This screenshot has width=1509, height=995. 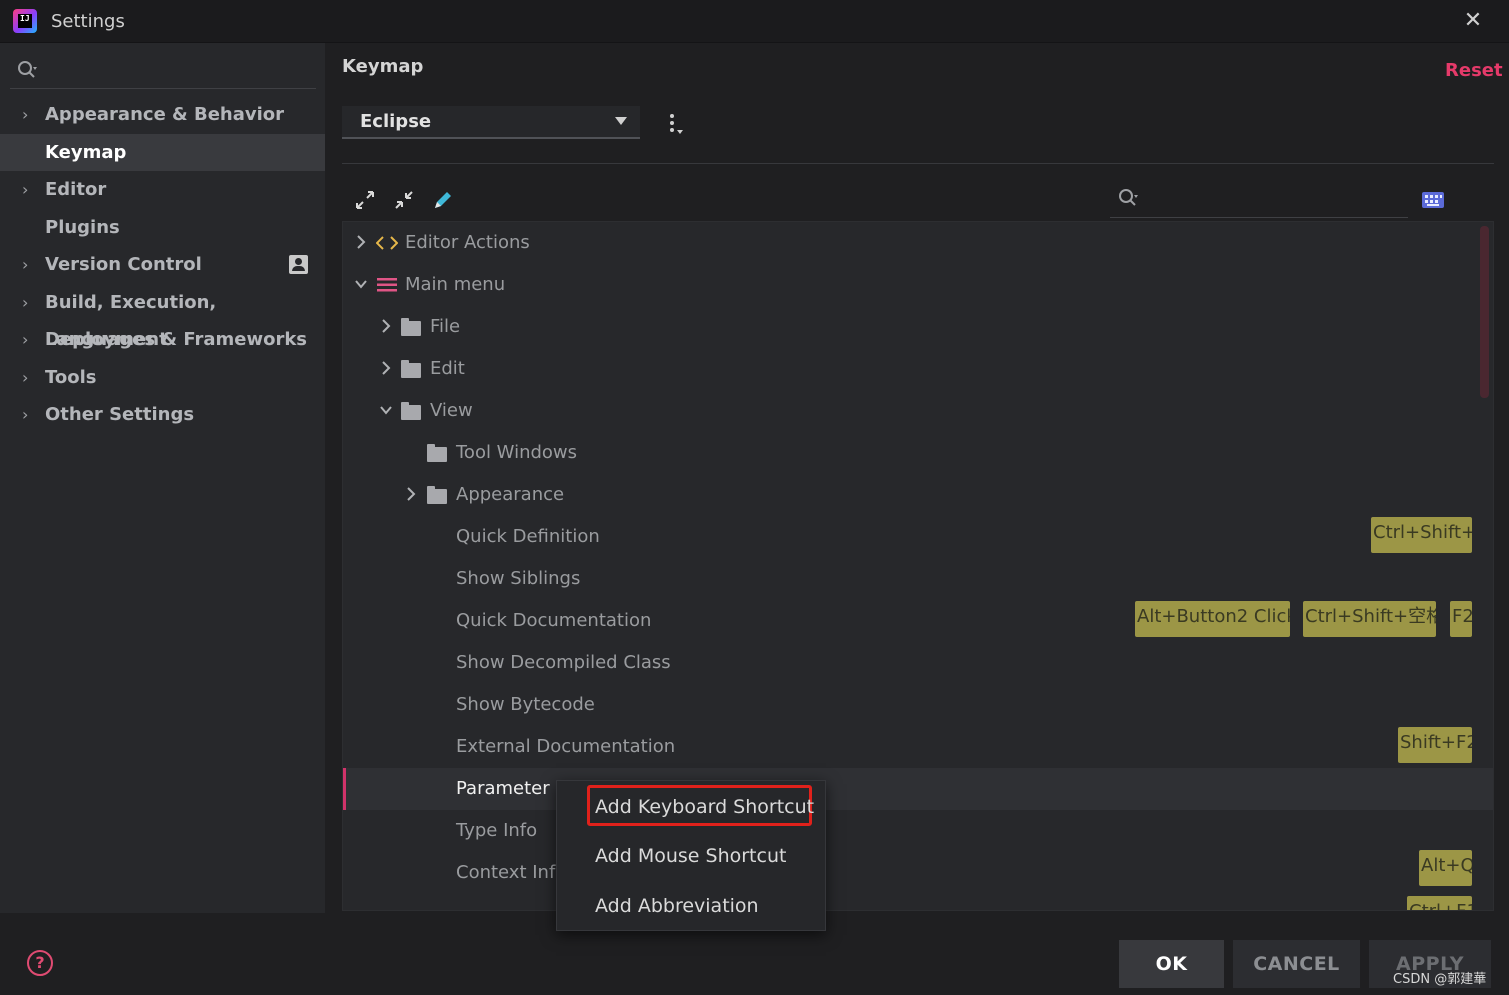 What do you see at coordinates (676, 125) in the screenshot?
I see `more-options-icon` at bounding box center [676, 125].